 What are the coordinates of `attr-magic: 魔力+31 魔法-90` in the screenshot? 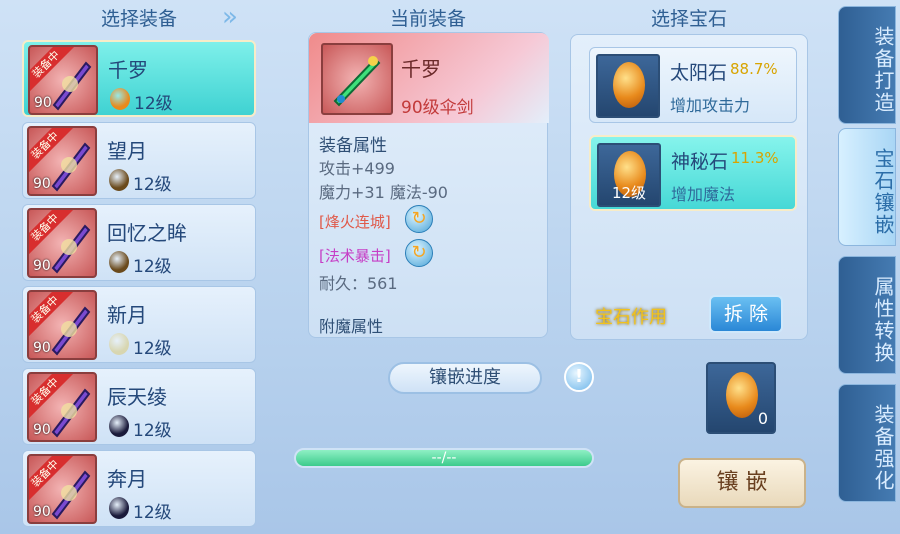 It's located at (383, 192).